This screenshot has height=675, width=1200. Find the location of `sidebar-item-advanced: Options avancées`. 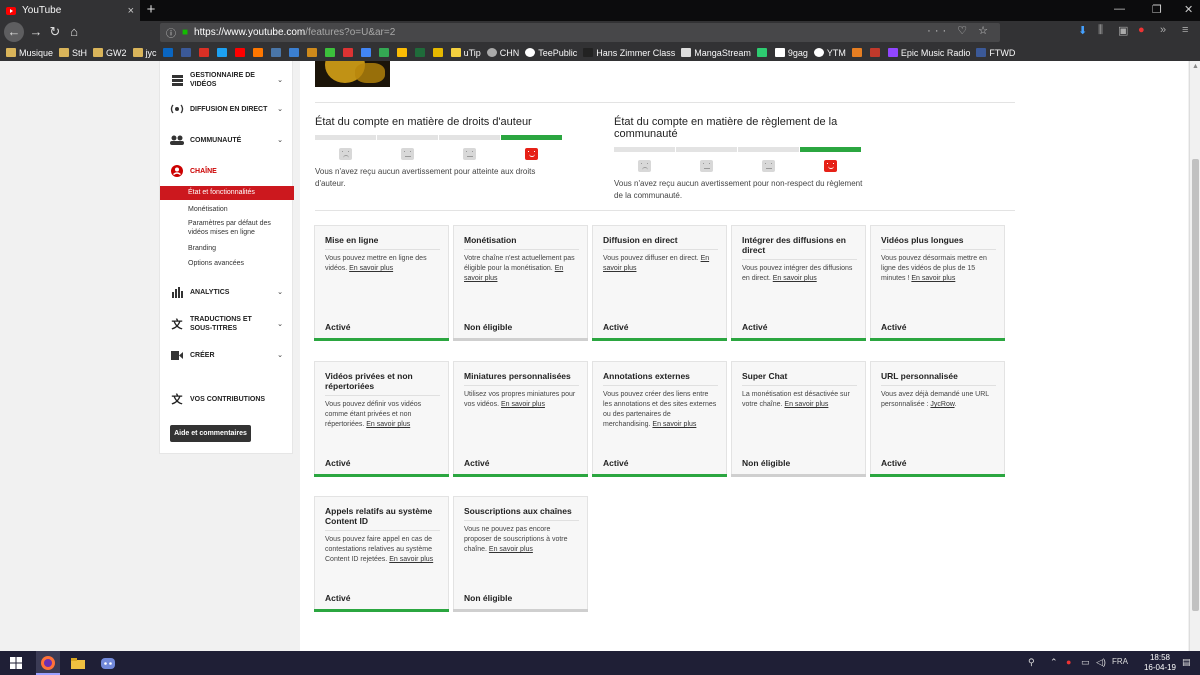

sidebar-item-advanced: Options avancées is located at coordinates (227, 263).